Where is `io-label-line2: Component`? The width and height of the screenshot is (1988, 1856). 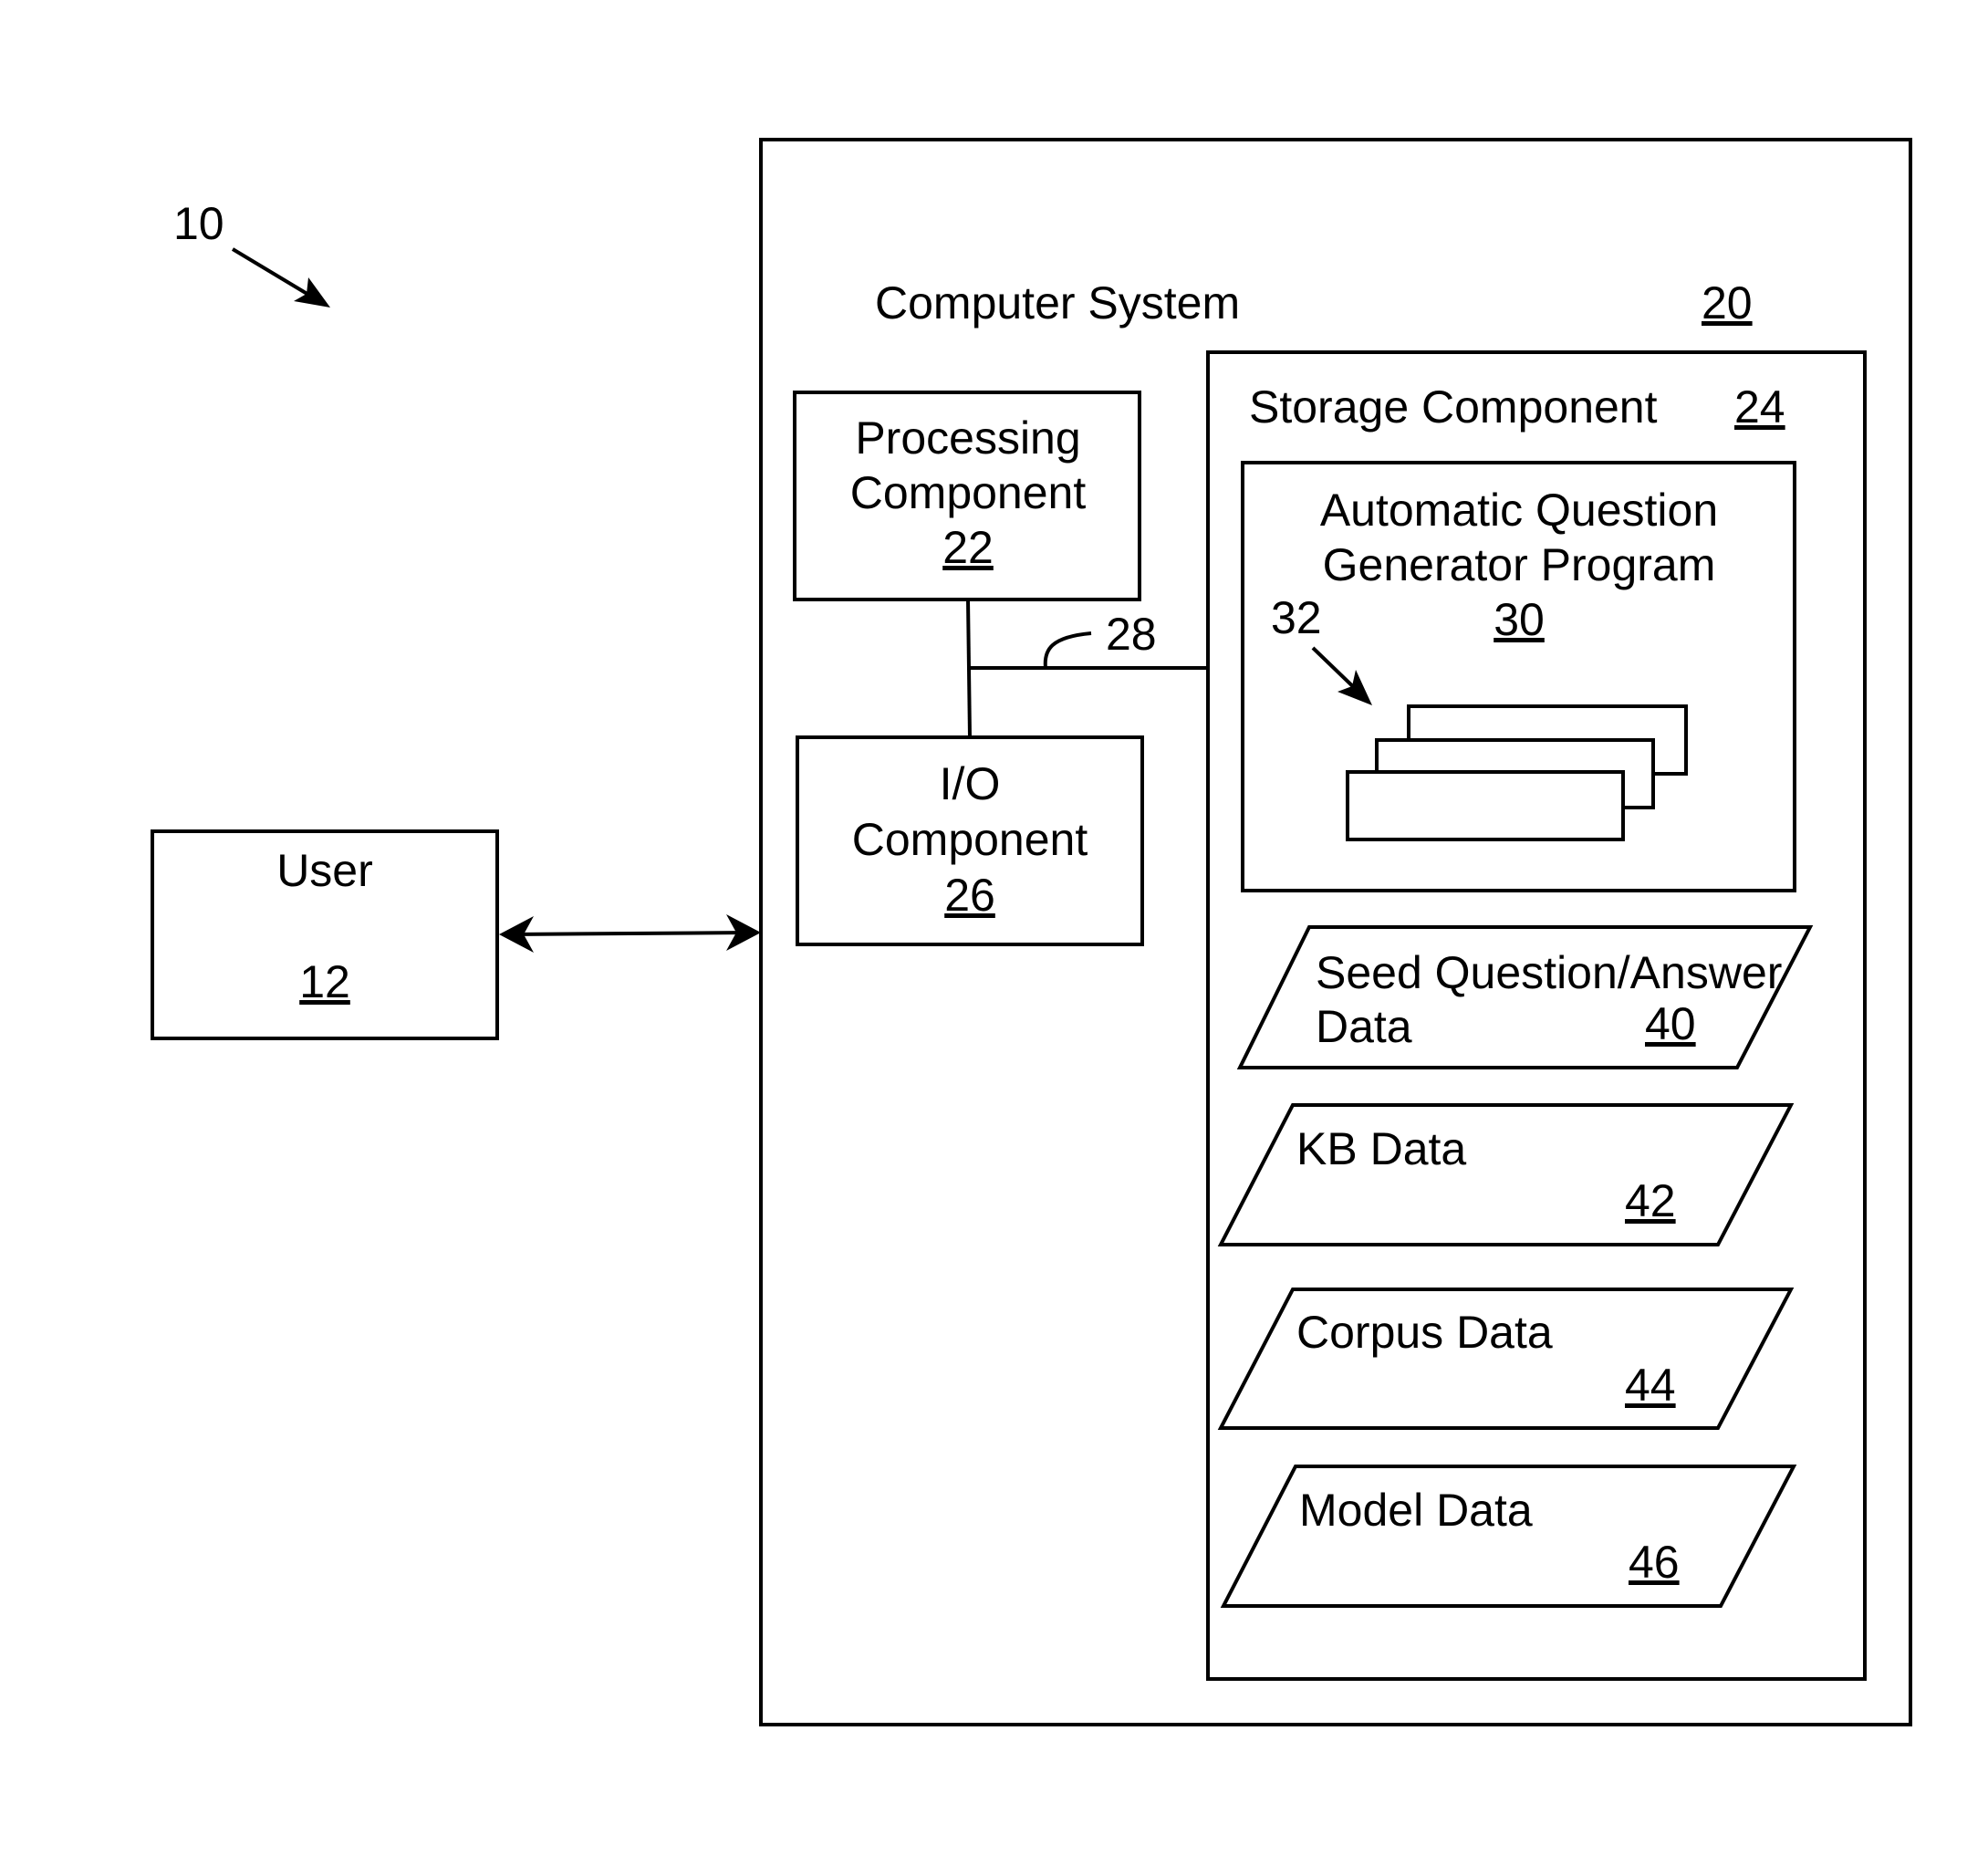 io-label-line2: Component is located at coordinates (970, 839).